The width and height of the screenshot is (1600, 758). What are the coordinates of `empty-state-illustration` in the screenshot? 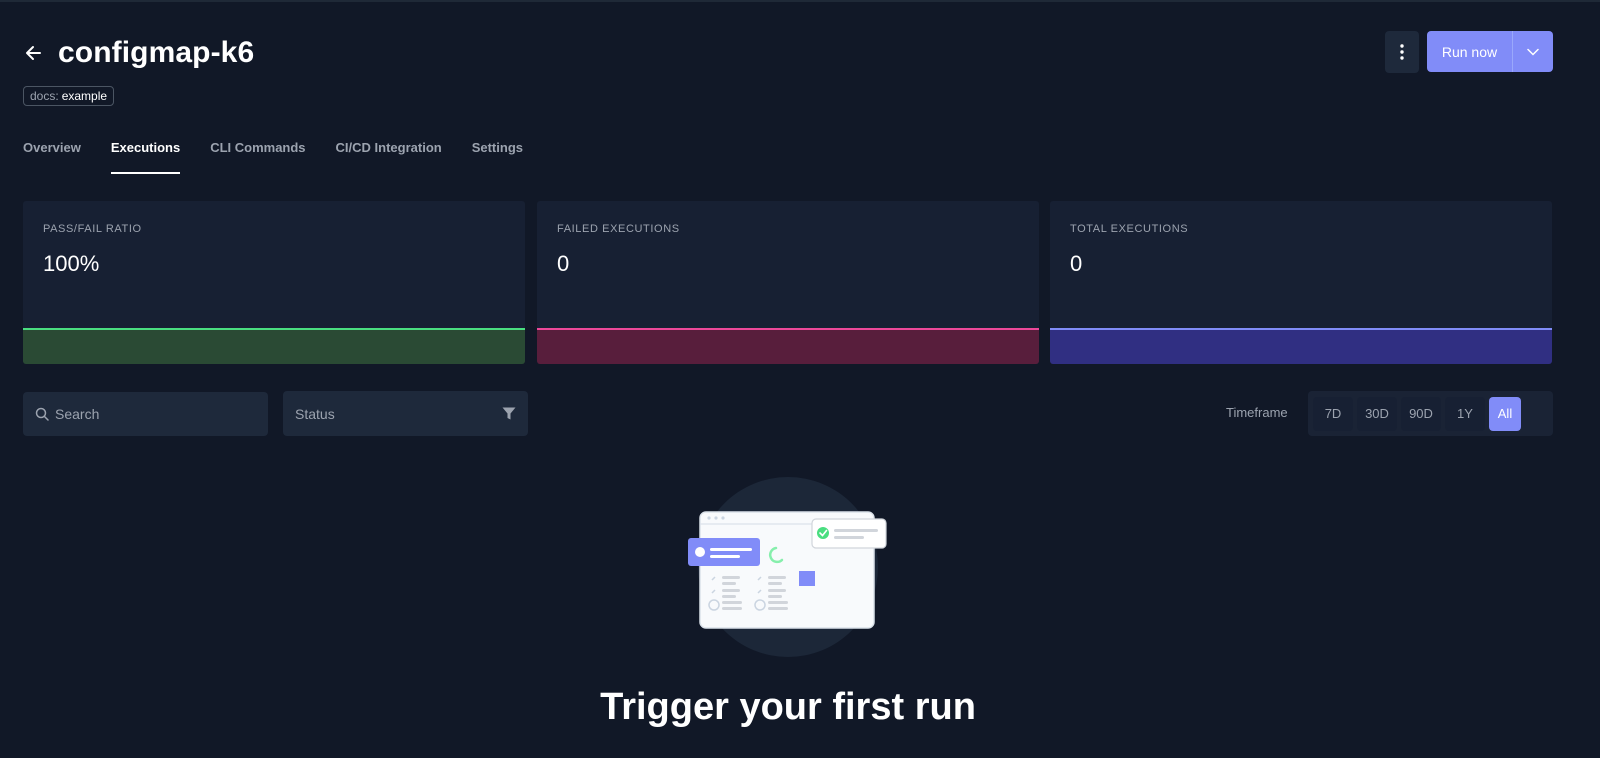 It's located at (795, 568).